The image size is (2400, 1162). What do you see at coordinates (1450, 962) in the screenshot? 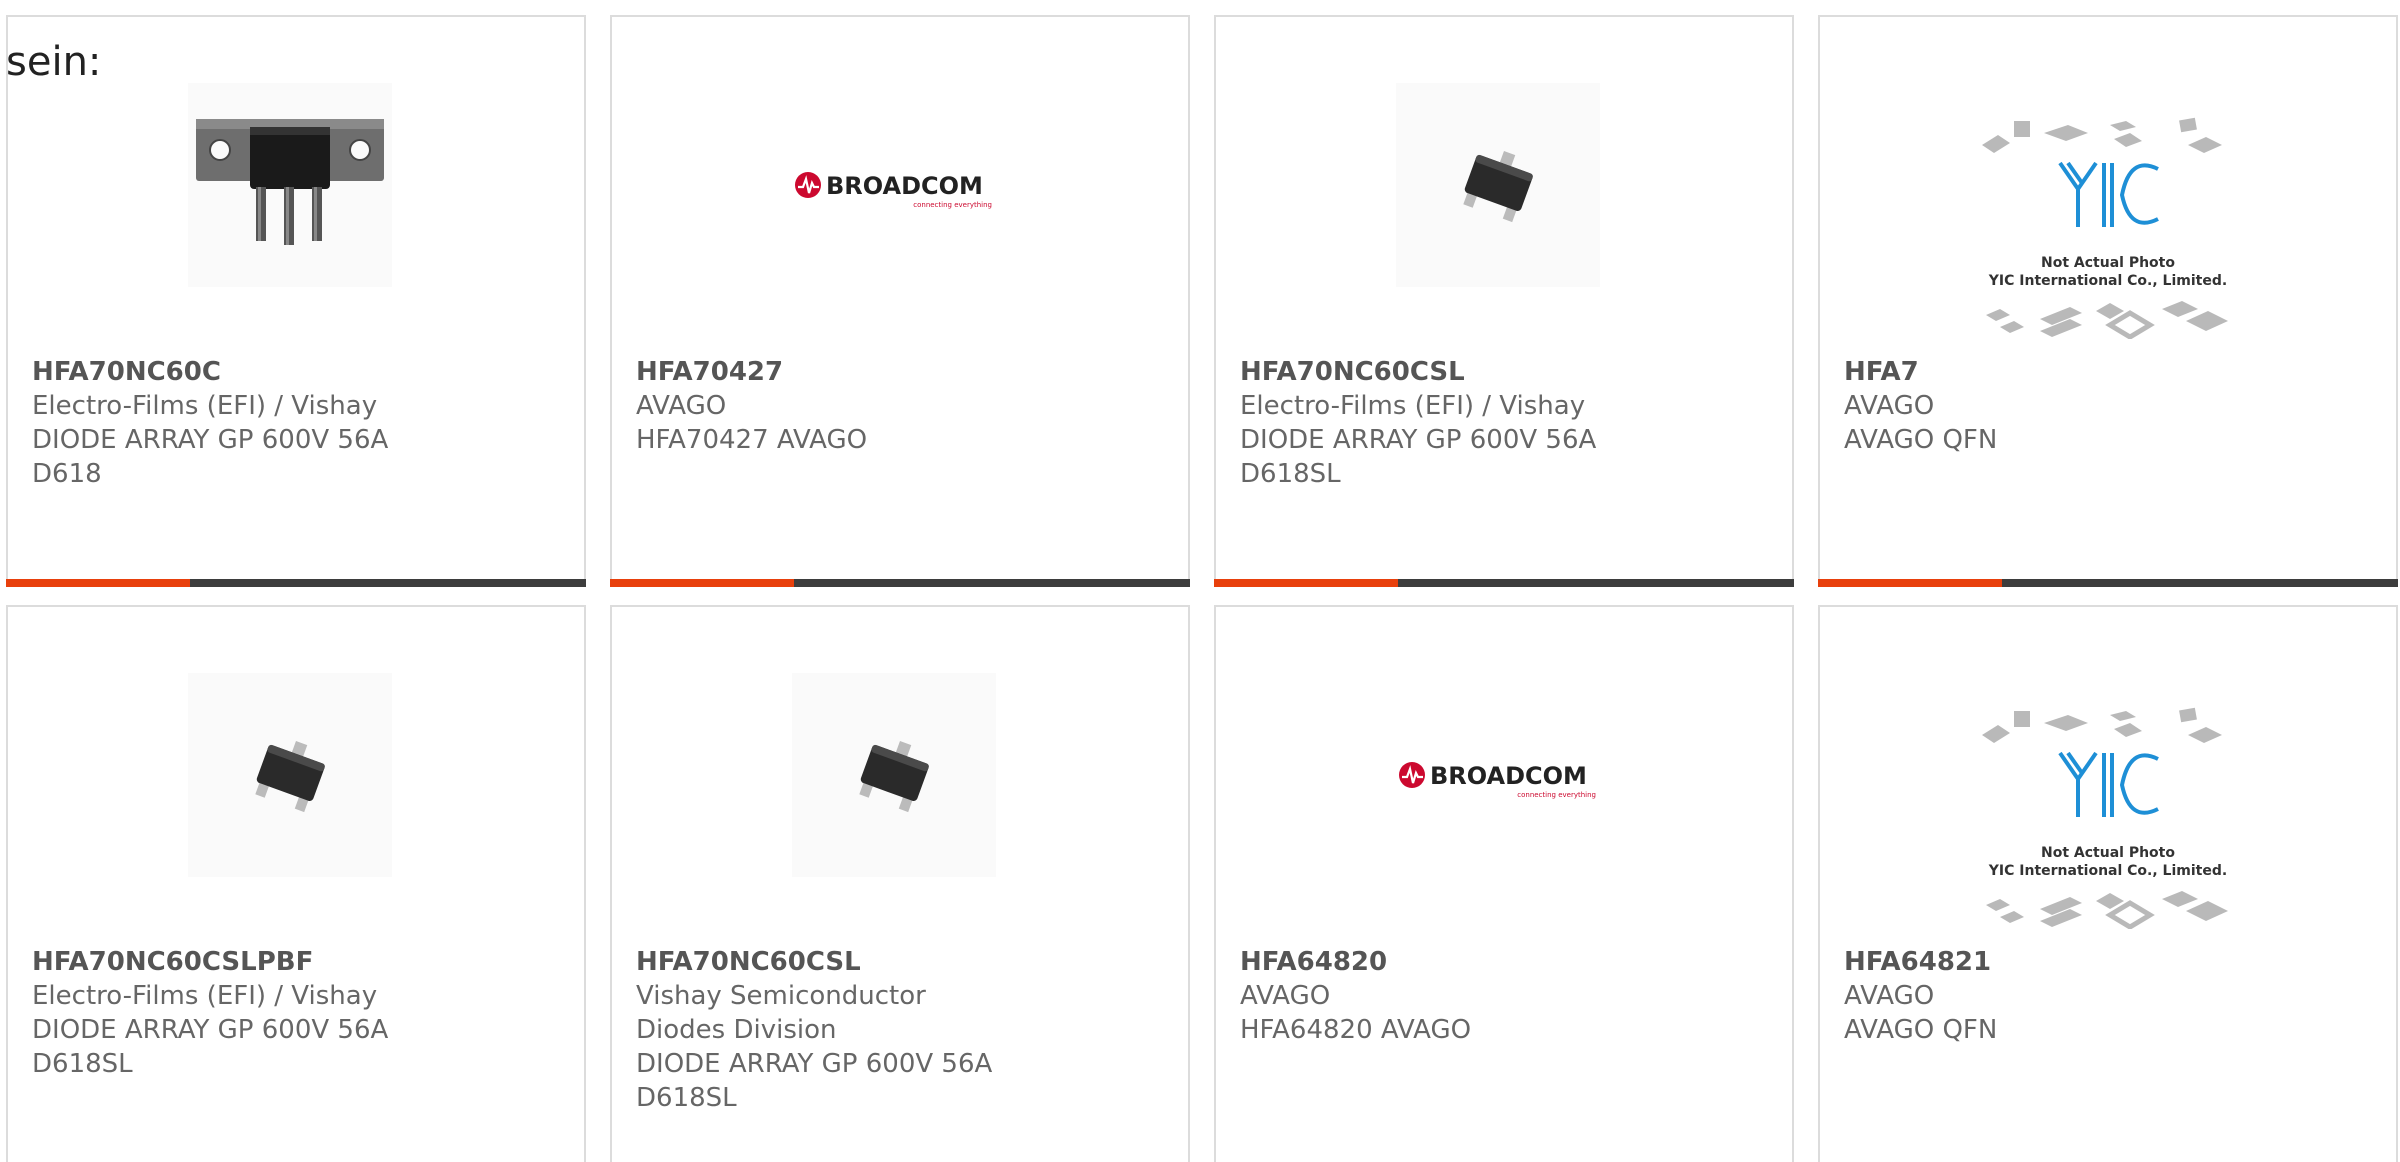
I see `part-number-link: HFA64820` at bounding box center [1450, 962].